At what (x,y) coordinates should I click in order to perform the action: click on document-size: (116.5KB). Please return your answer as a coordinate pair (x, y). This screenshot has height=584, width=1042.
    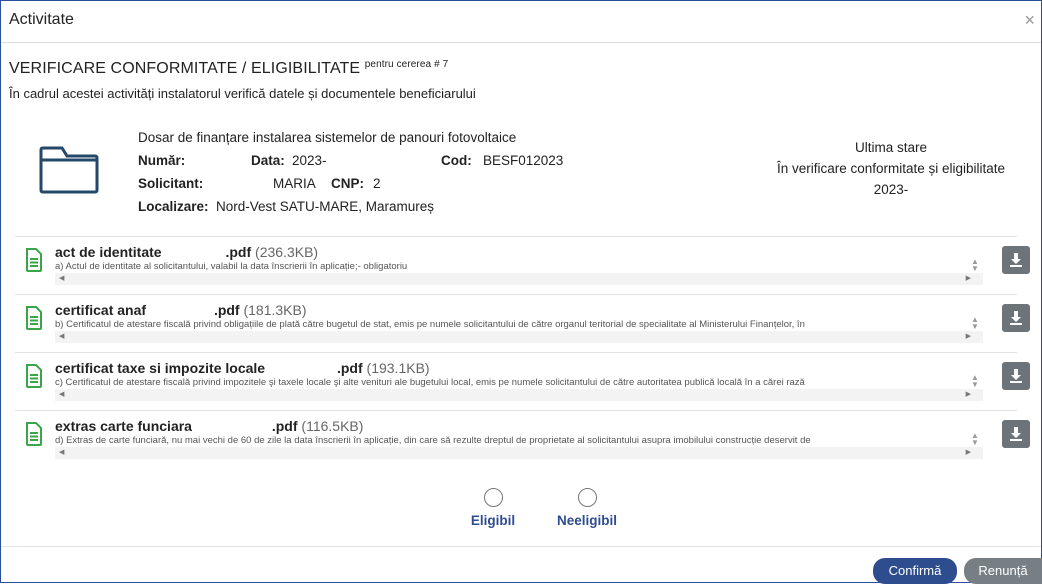
    Looking at the image, I should click on (332, 426).